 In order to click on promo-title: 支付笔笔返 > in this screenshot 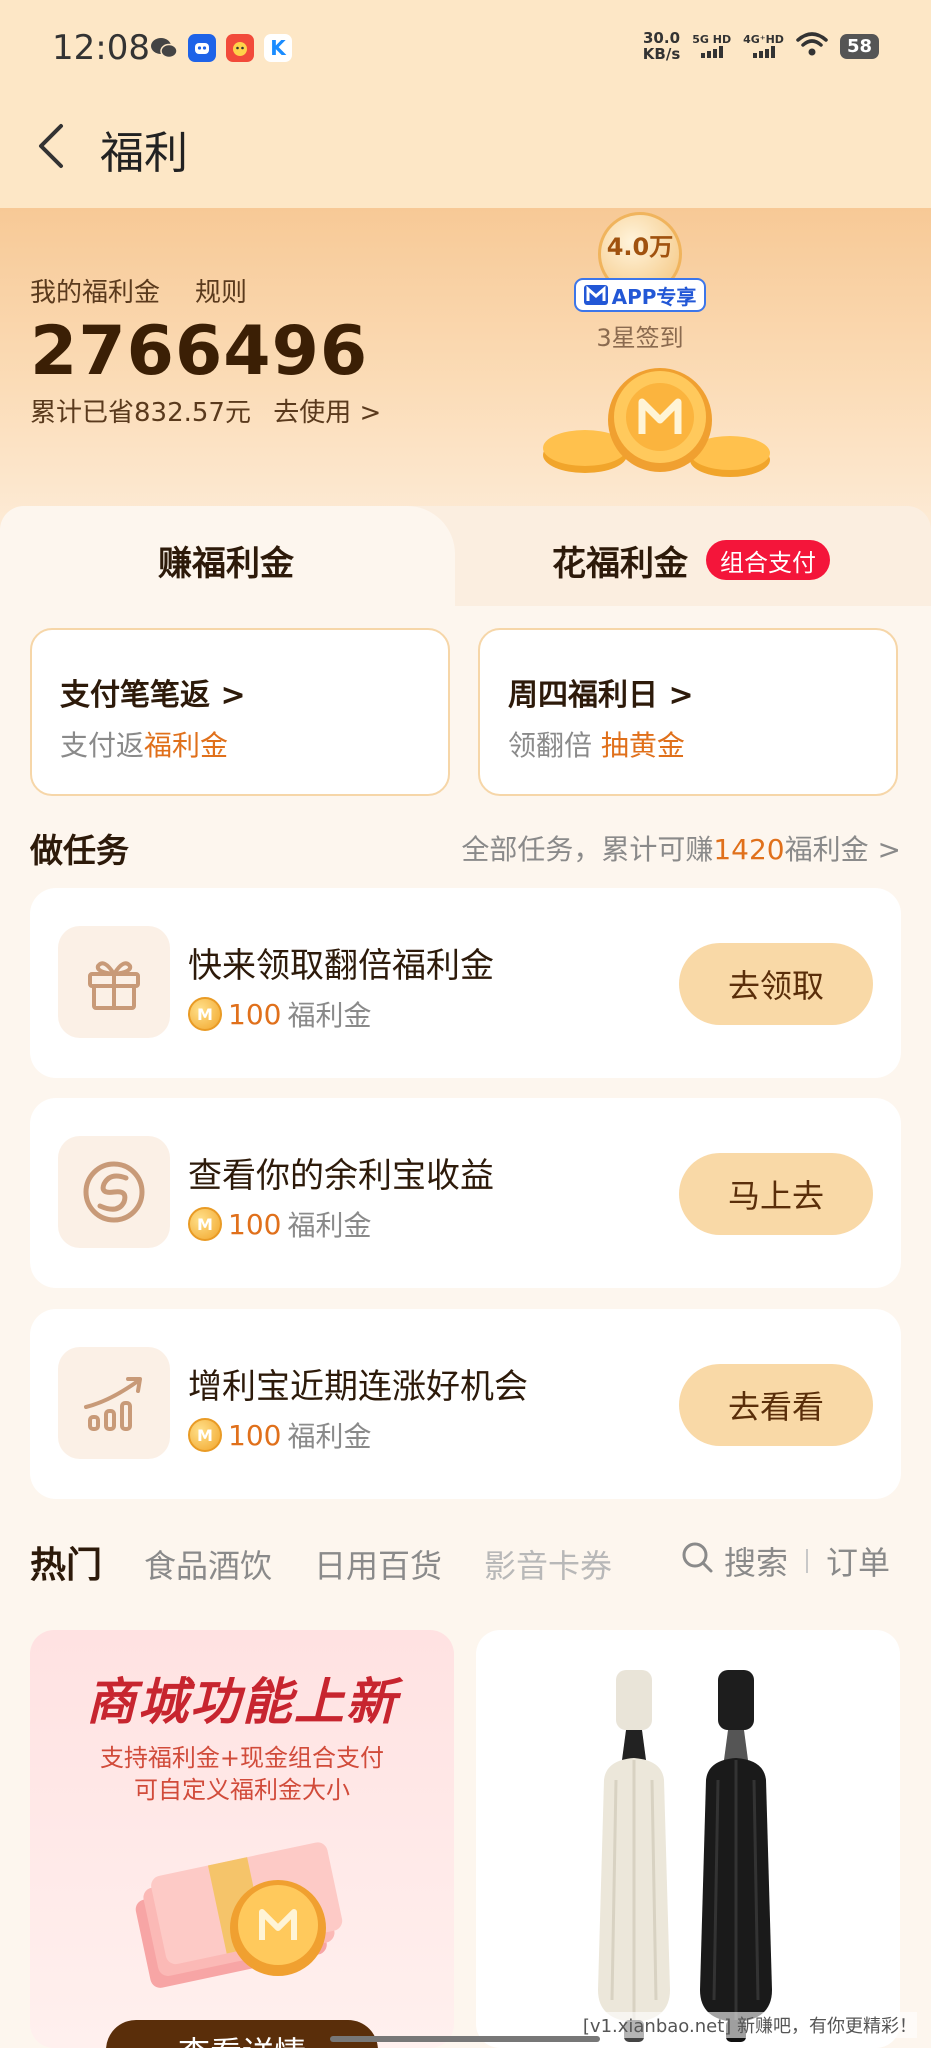, I will do `click(153, 695)`.